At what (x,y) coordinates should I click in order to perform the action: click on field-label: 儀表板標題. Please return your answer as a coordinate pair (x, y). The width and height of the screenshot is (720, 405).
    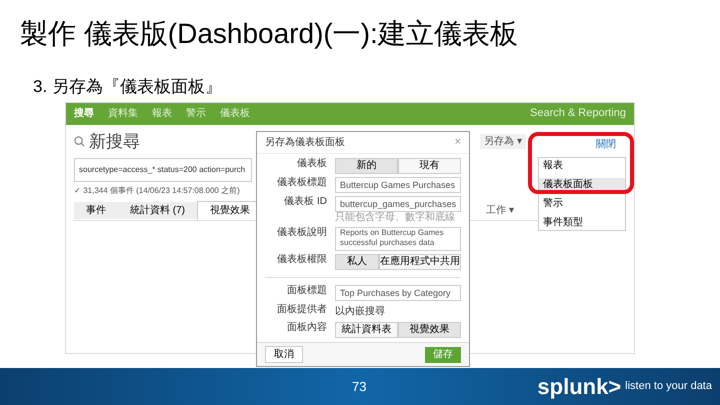
    Looking at the image, I should click on (301, 182).